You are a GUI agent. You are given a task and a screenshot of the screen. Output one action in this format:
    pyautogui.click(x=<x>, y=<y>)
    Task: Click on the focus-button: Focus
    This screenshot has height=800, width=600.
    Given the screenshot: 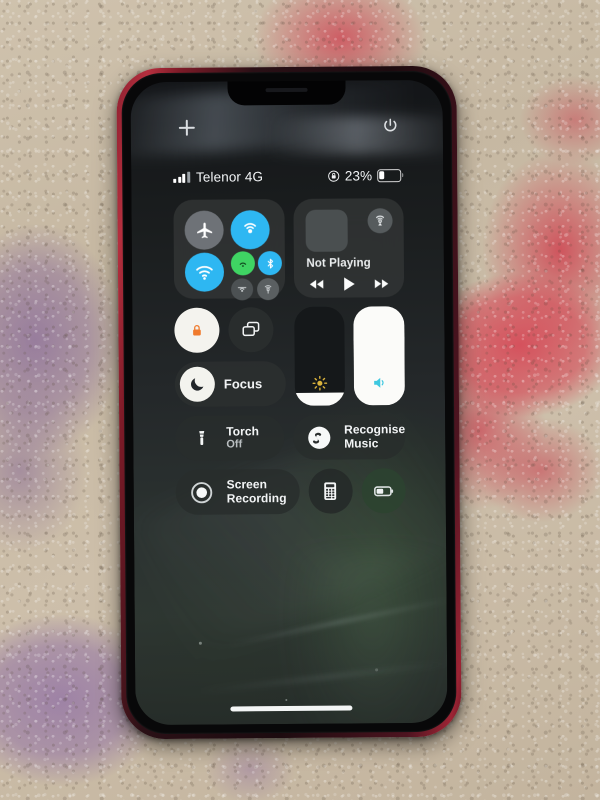 What is the action you would take?
    pyautogui.click(x=230, y=384)
    